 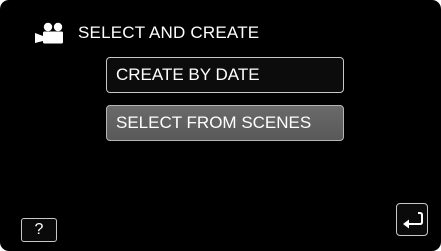 I want to click on create-by-date-button: CREATE BY DATE, so click(x=225, y=75).